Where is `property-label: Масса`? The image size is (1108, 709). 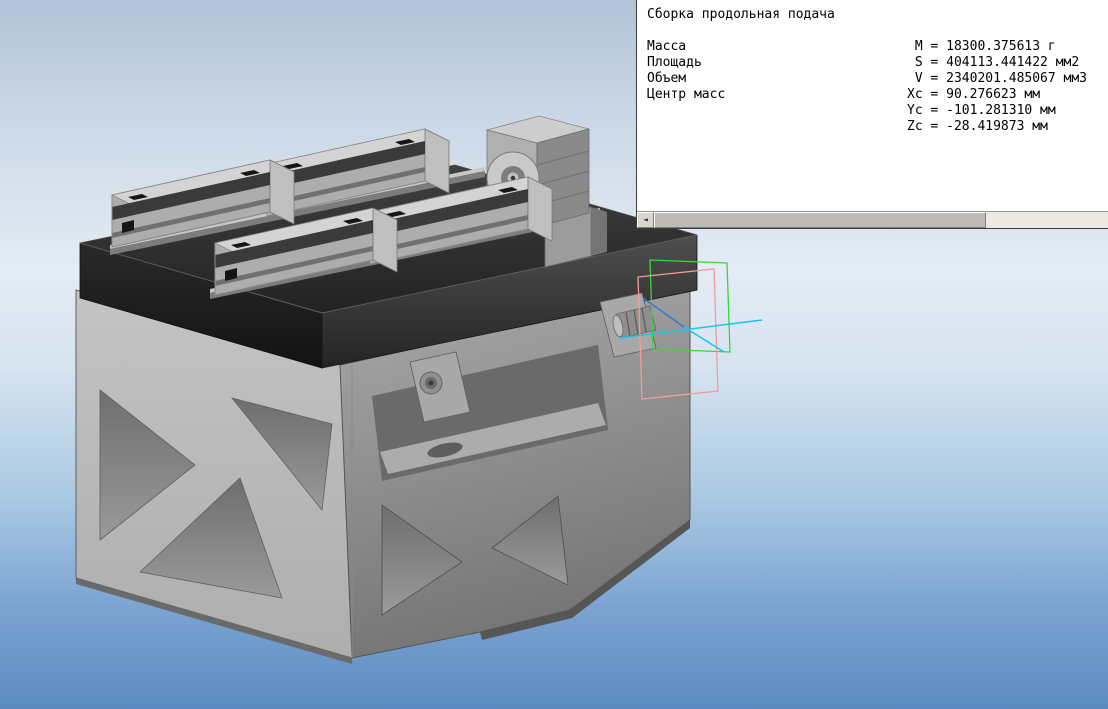 property-label: Масса is located at coordinates (667, 46).